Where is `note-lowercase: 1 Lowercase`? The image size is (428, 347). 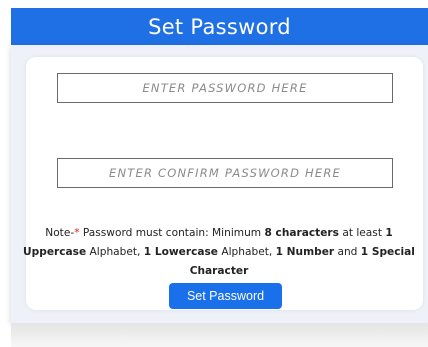
note-lowercase: 1 Lowercase is located at coordinates (180, 252).